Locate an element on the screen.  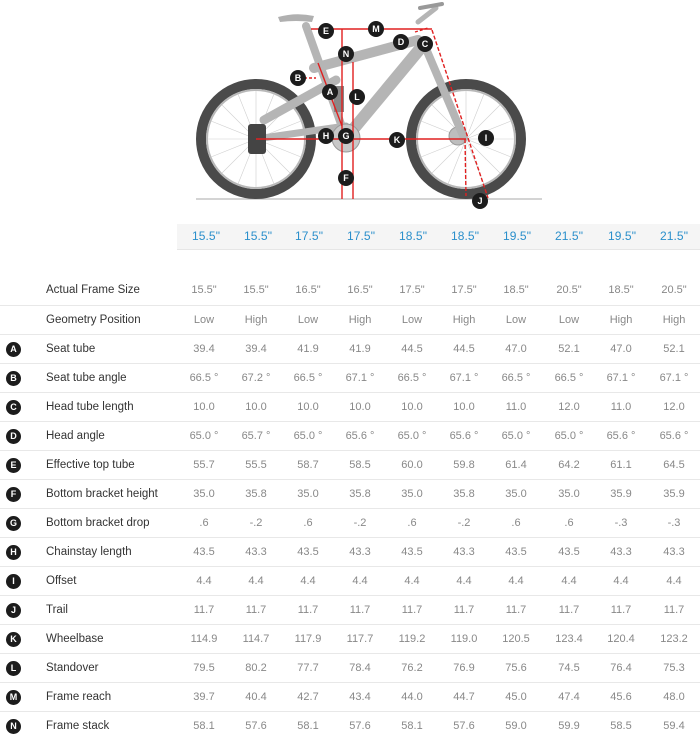
table-cell: High is located at coordinates (256, 320).